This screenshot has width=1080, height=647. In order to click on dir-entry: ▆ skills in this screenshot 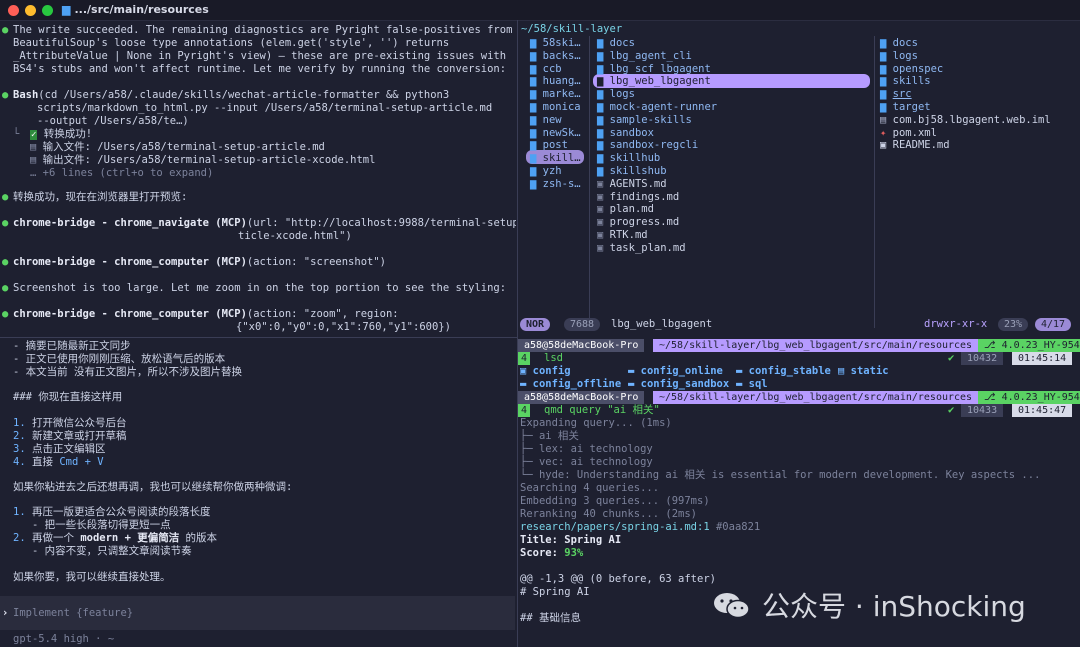, I will do `click(905, 81)`.